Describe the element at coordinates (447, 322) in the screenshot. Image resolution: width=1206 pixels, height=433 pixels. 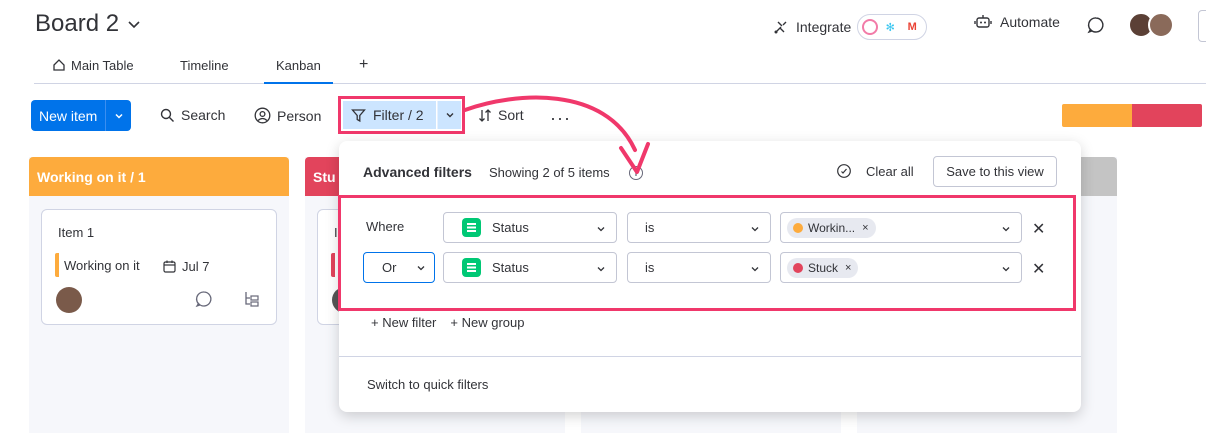
I see `add-filter-links: + New filter + New group` at that location.